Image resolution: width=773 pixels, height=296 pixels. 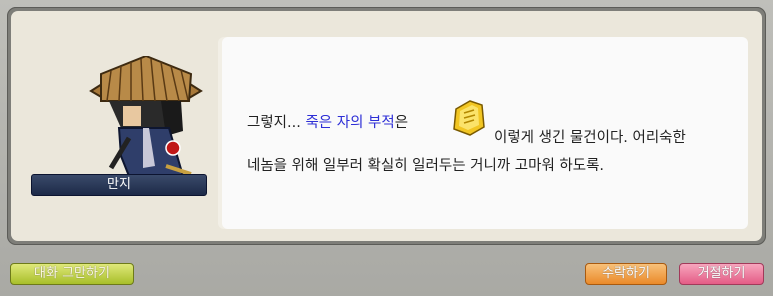 What do you see at coordinates (626, 274) in the screenshot?
I see `accept-button: 수락하기` at bounding box center [626, 274].